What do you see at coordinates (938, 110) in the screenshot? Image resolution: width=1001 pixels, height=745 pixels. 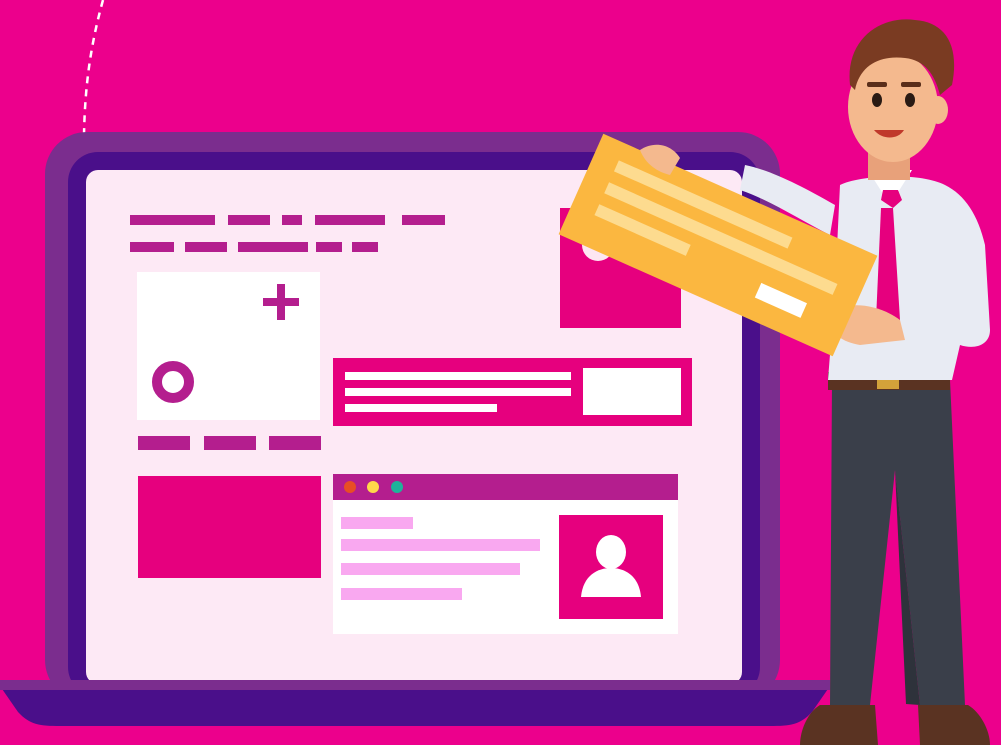 I see `ear` at bounding box center [938, 110].